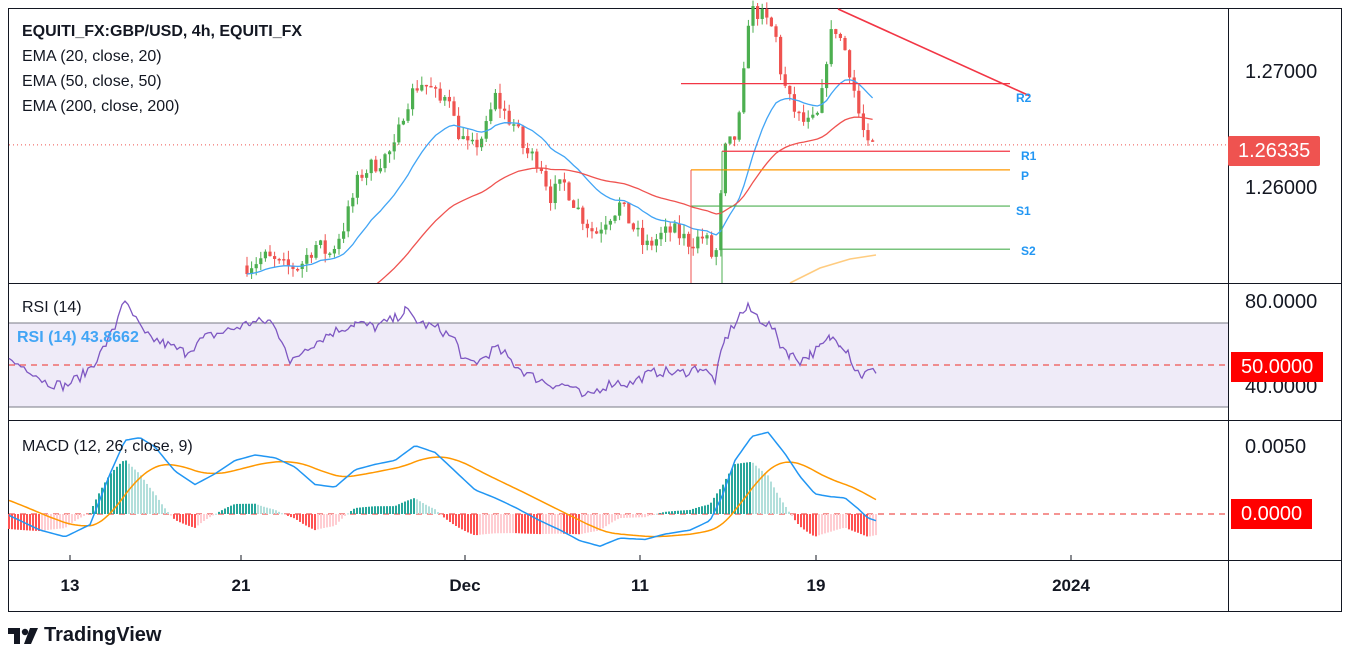 Image resolution: width=1352 pixels, height=664 pixels. What do you see at coordinates (100, 107) in the screenshot?
I see `ema200-legend: EMA (200, close, 200)` at bounding box center [100, 107].